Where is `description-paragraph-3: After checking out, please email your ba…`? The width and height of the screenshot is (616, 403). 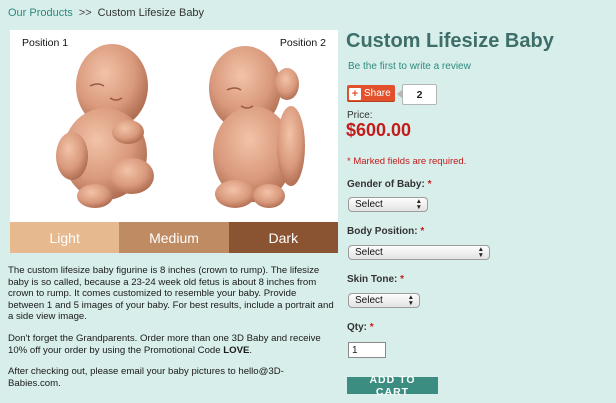 description-paragraph-3: After checking out, please email your ba… is located at coordinates (146, 377).